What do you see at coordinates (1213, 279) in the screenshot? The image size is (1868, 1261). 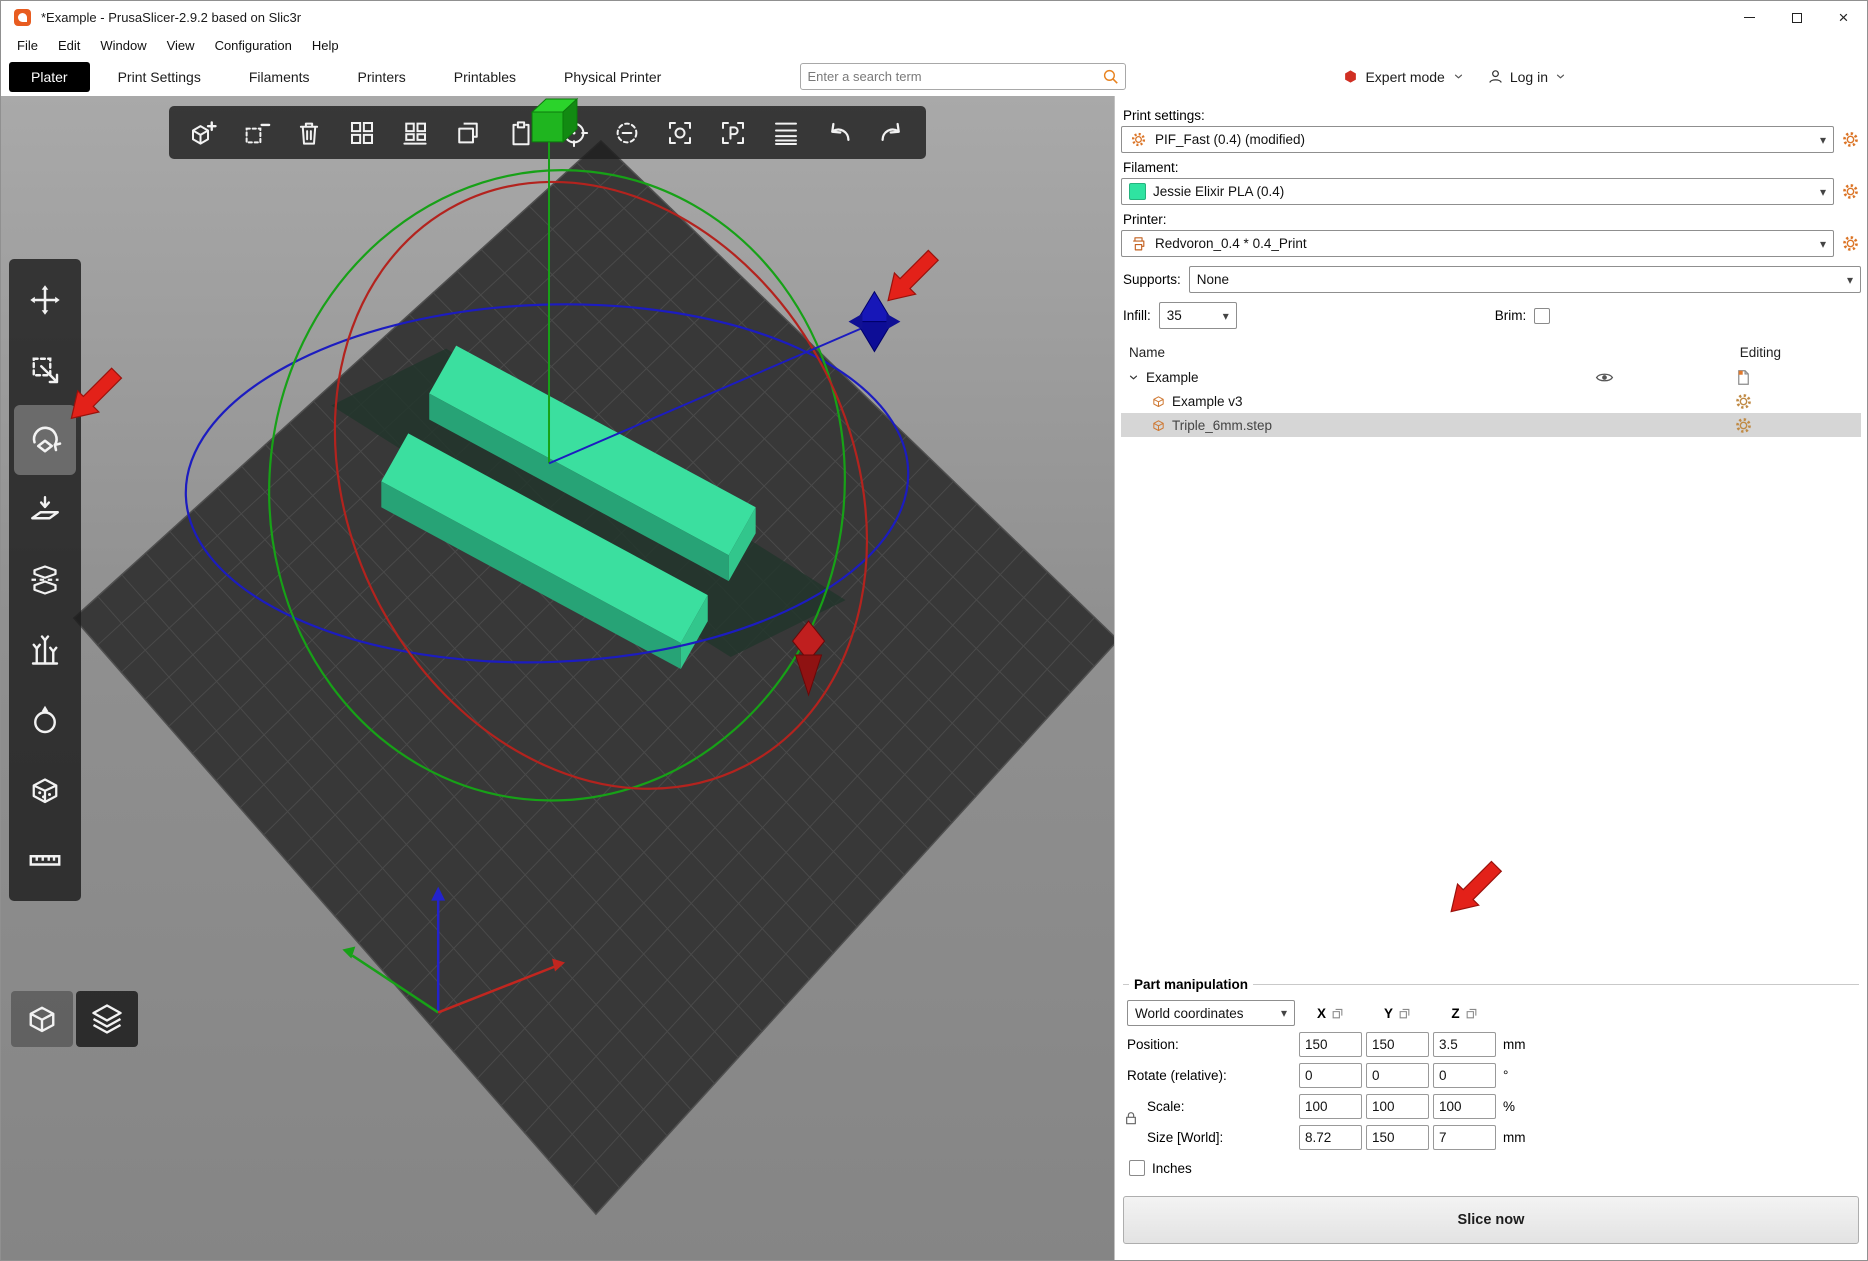 I see `supports-value: None` at bounding box center [1213, 279].